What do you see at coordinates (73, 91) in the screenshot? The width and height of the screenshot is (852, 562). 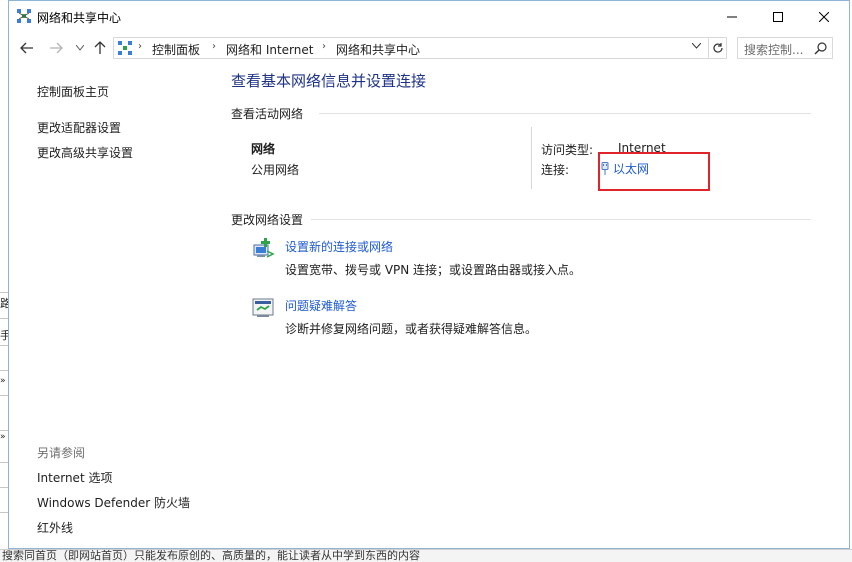 I see `sidebar-control-panel-home: 控制面板主页` at bounding box center [73, 91].